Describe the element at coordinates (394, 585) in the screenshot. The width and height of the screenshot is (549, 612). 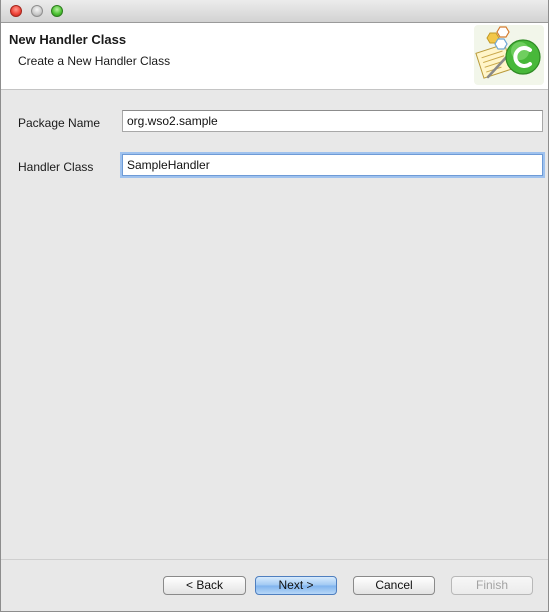
I see `cancel-button: Cancel` at that location.